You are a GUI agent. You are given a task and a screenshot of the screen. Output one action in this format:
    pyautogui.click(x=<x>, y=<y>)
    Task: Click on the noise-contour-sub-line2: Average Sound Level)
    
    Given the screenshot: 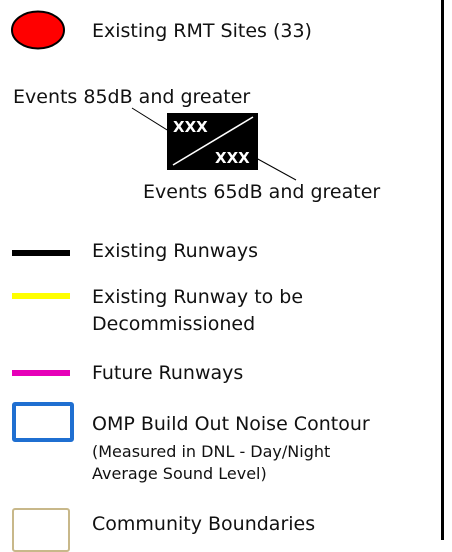 What is the action you would take?
    pyautogui.click(x=179, y=473)
    